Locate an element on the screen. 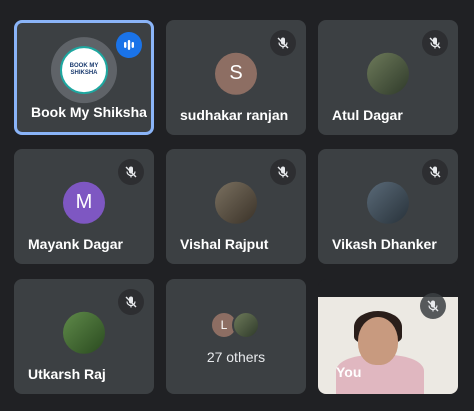 This screenshot has width=474, height=411. participant-name: sudhakar ranjan is located at coordinates (234, 115).